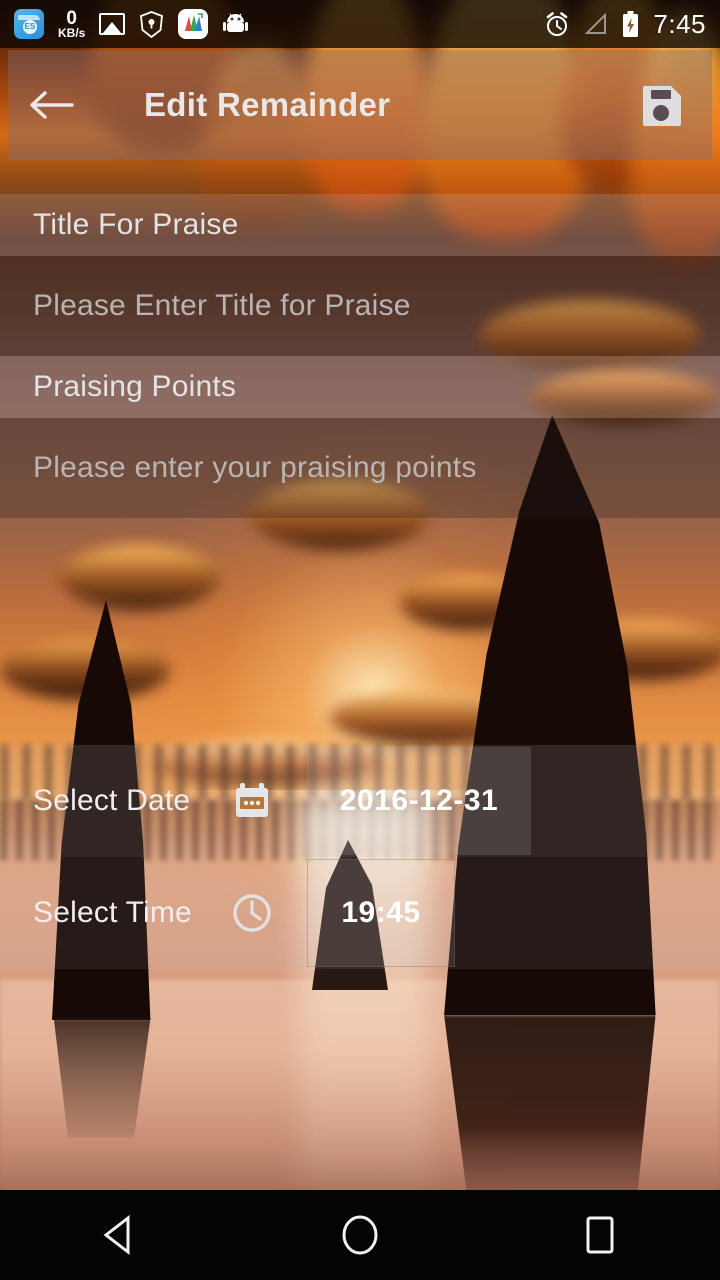  I want to click on title-field-label-row: Title For Praise, so click(360, 225).